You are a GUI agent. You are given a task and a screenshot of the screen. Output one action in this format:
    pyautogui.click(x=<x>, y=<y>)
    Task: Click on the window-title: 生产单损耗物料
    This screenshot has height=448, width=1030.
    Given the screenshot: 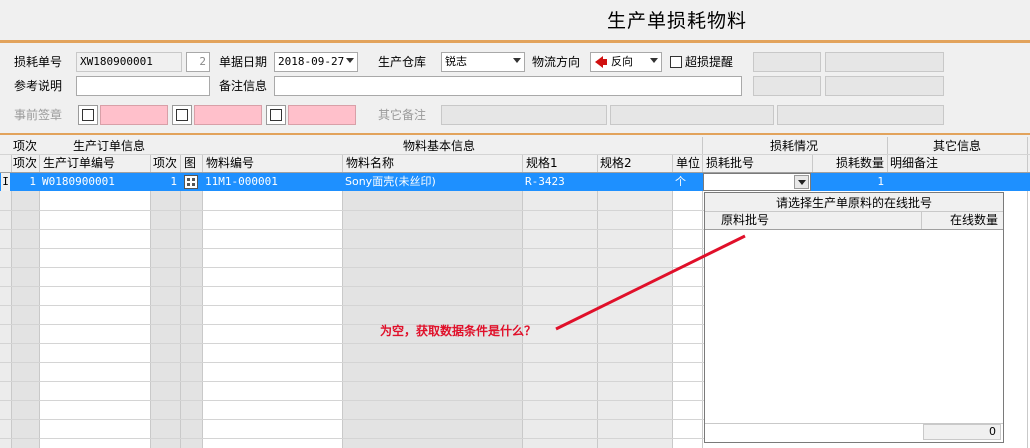 What is the action you would take?
    pyautogui.click(x=677, y=21)
    